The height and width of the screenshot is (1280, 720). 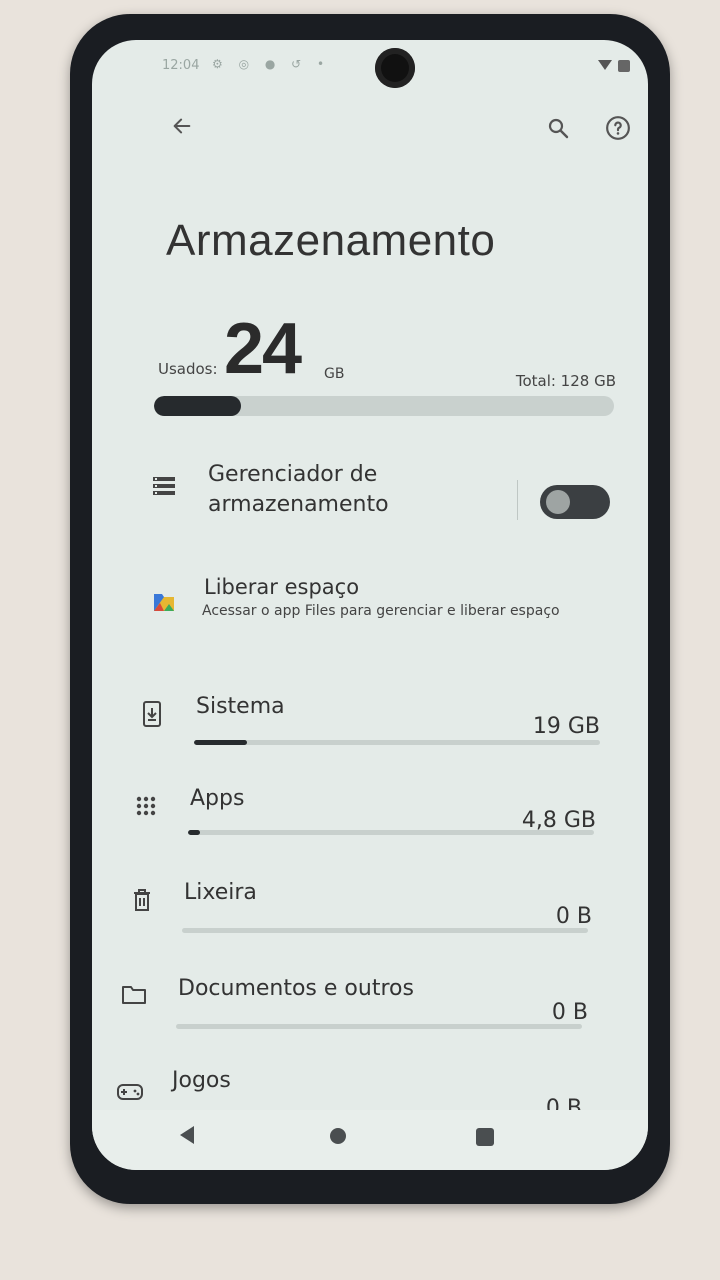 I want to click on nav-recents-button, so click(x=485, y=1137).